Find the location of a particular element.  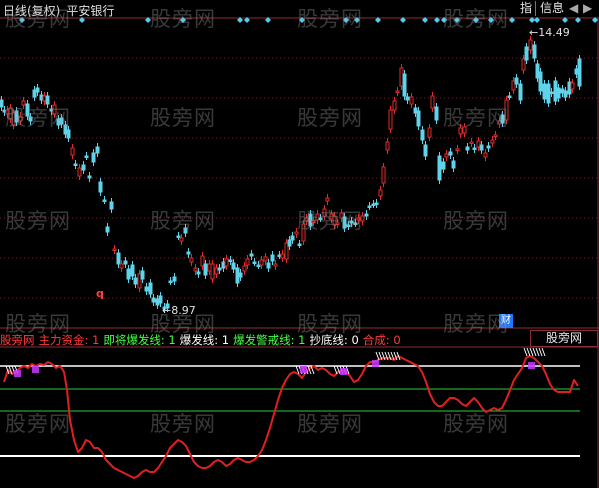

indicator-select-button: 股旁网 is located at coordinates (564, 338).